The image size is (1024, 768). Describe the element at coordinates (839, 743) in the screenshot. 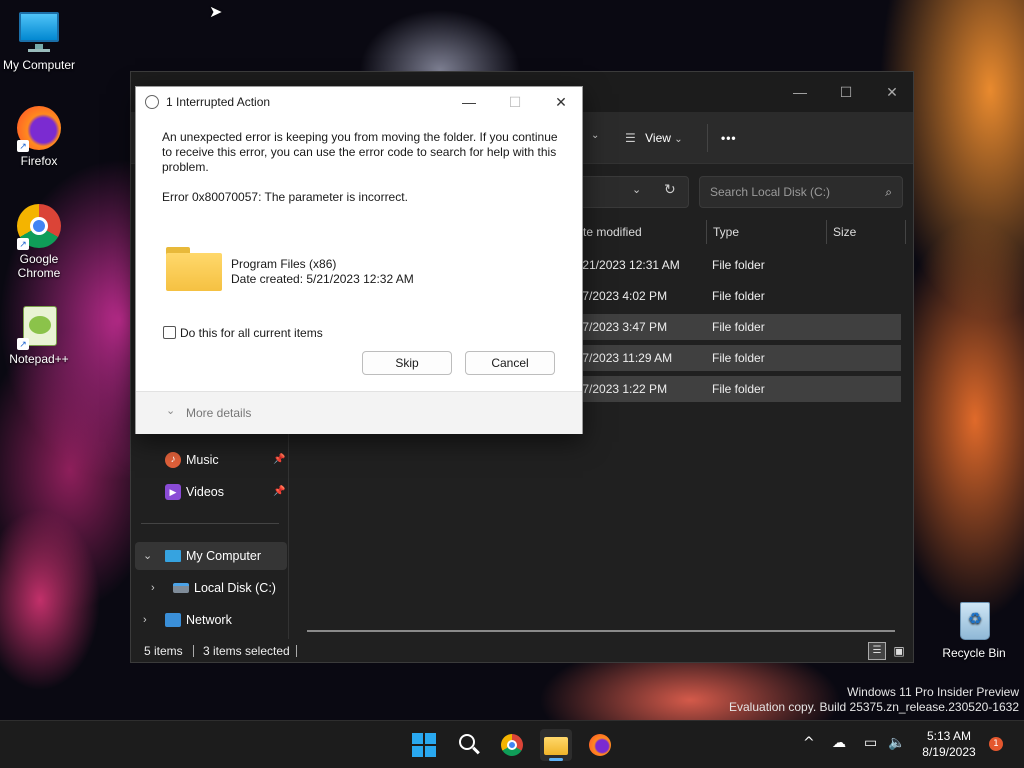

I see `onedrive-offline-icon: ☁` at that location.